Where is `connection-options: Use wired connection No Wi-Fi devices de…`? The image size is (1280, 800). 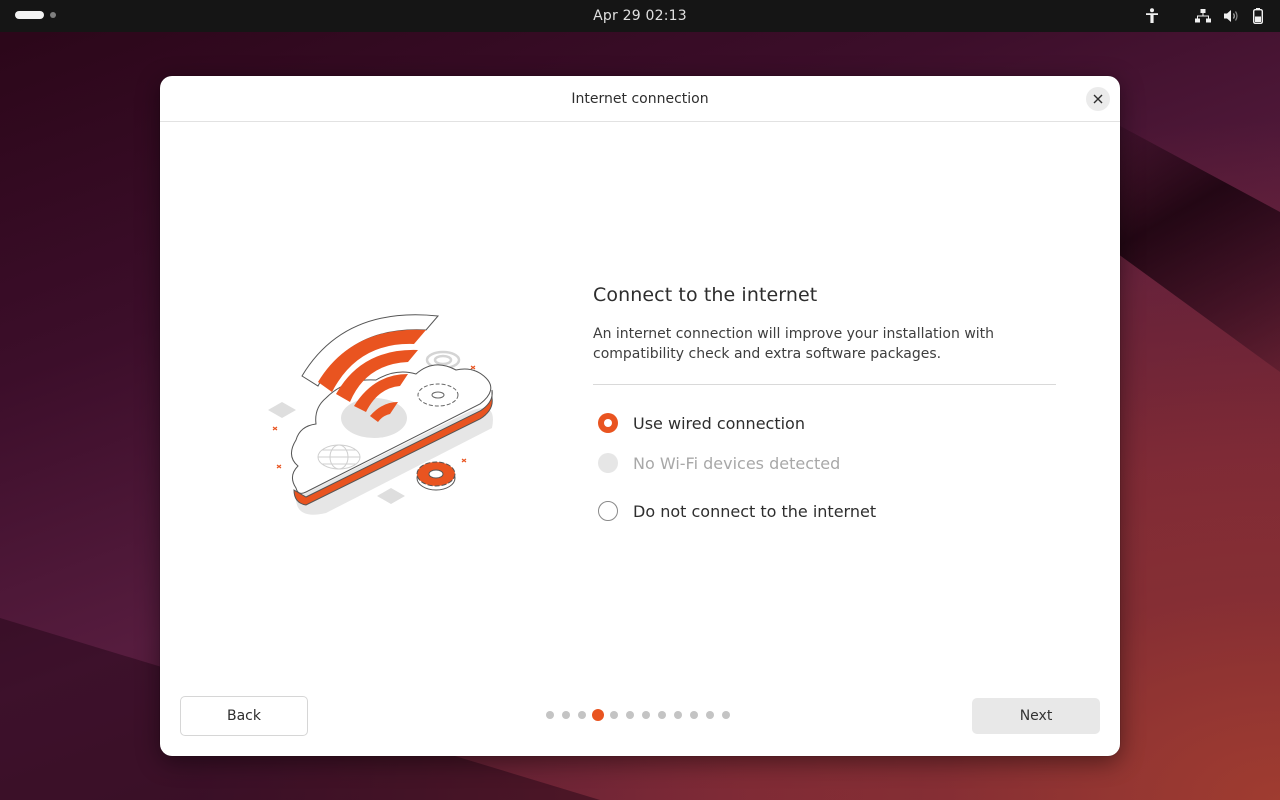 connection-options: Use wired connection No Wi-Fi devices de… is located at coordinates (824, 467).